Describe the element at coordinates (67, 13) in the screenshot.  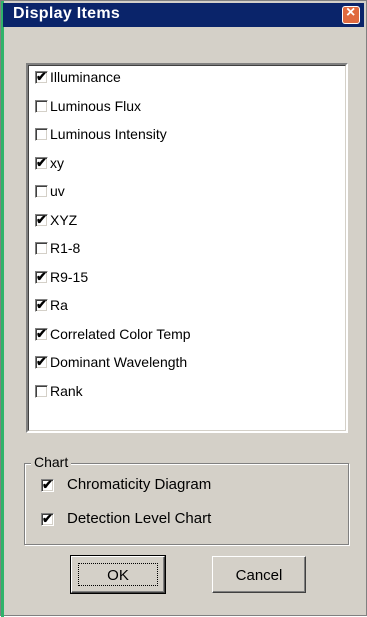
I see `window-title: Display Items` at that location.